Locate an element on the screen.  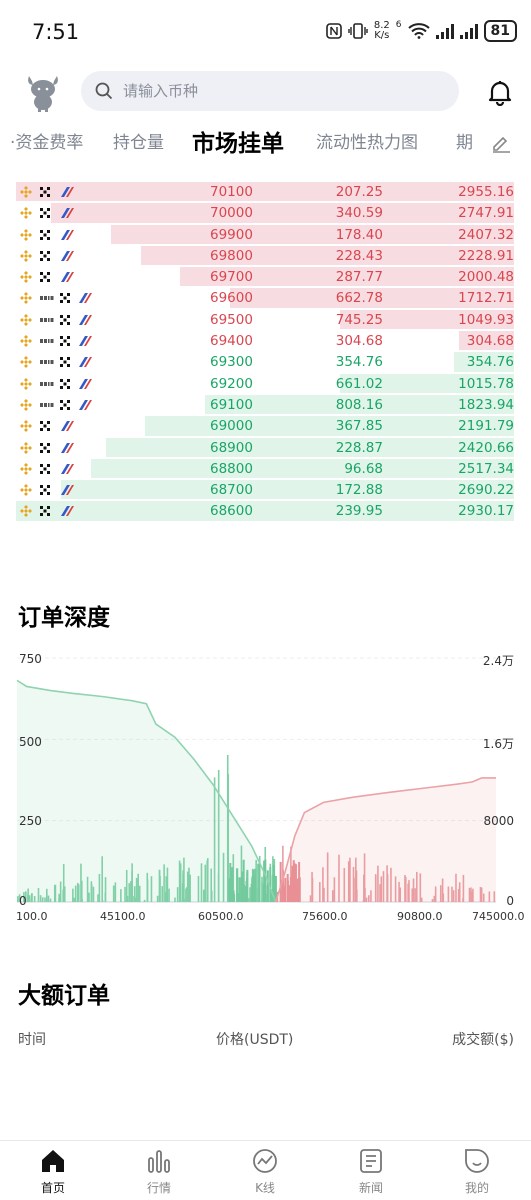
ask-amount: 287.77 is located at coordinates (359, 277).